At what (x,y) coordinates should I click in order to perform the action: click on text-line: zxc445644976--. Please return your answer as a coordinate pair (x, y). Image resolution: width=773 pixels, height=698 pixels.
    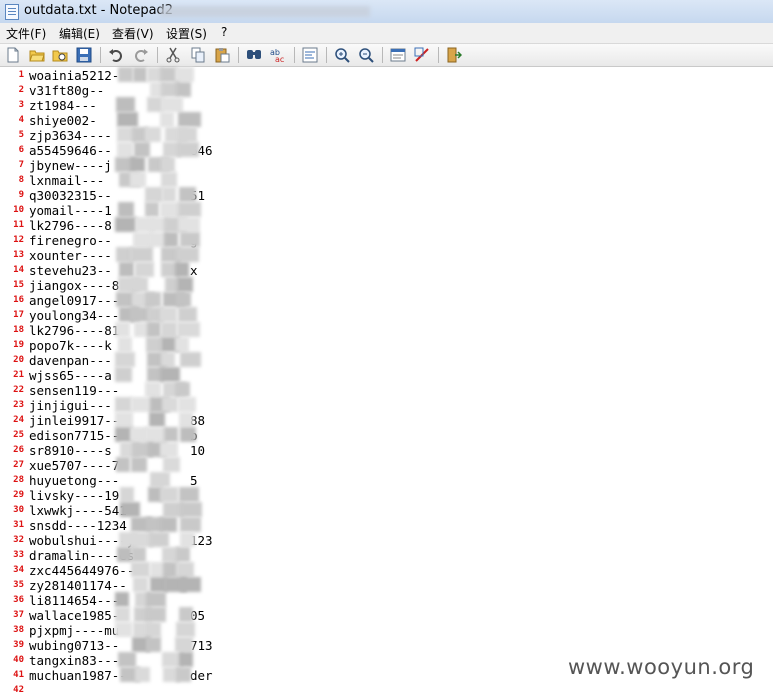
    Looking at the image, I should click on (82, 570).